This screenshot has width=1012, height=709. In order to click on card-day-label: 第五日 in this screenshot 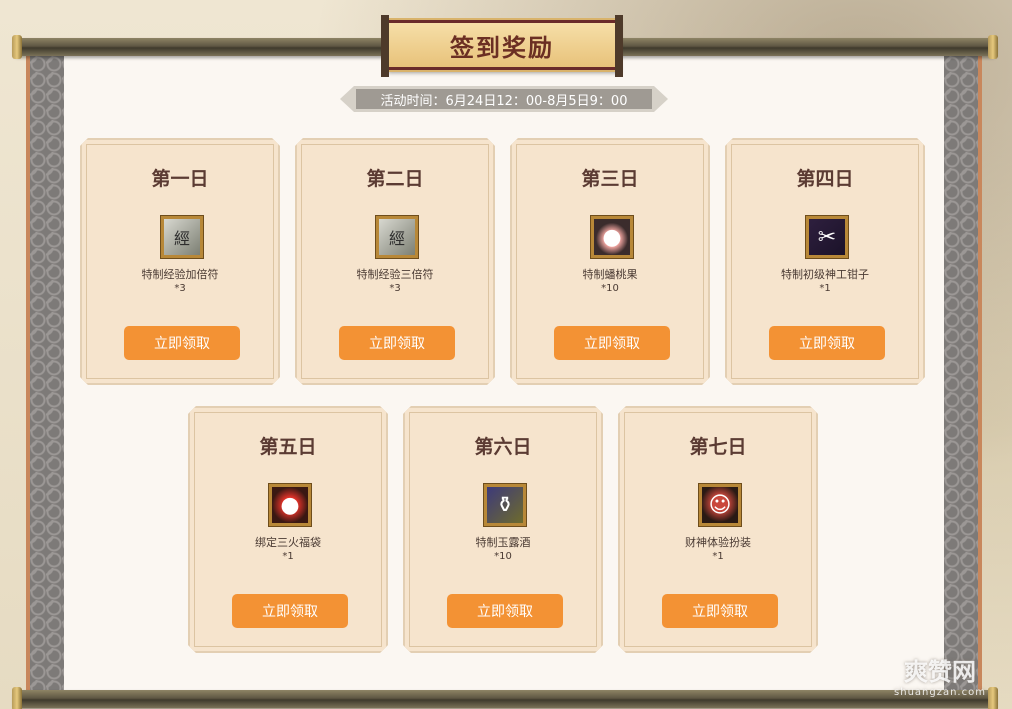, I will do `click(288, 447)`.